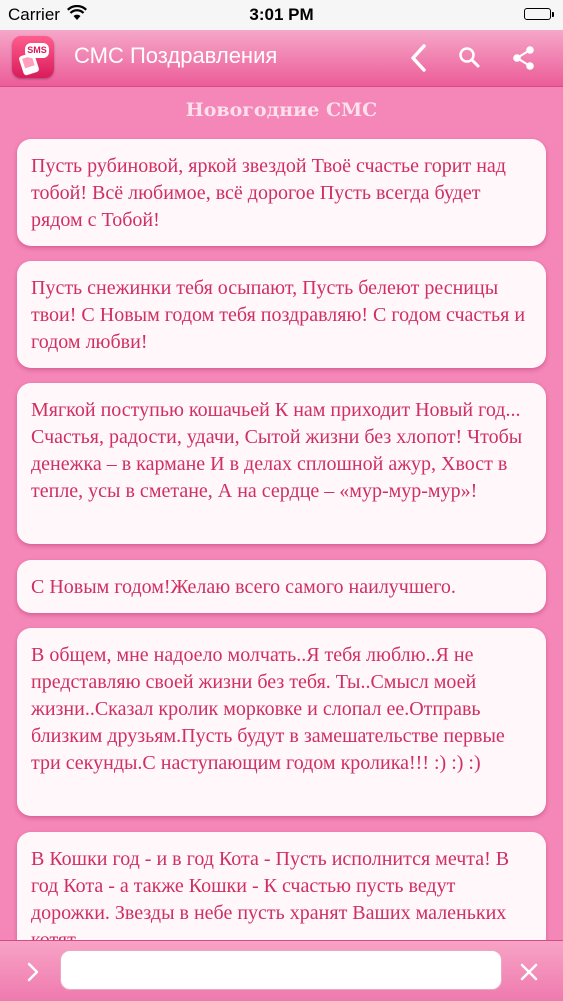 The height and width of the screenshot is (1001, 563). I want to click on search-icon, so click(470, 58).